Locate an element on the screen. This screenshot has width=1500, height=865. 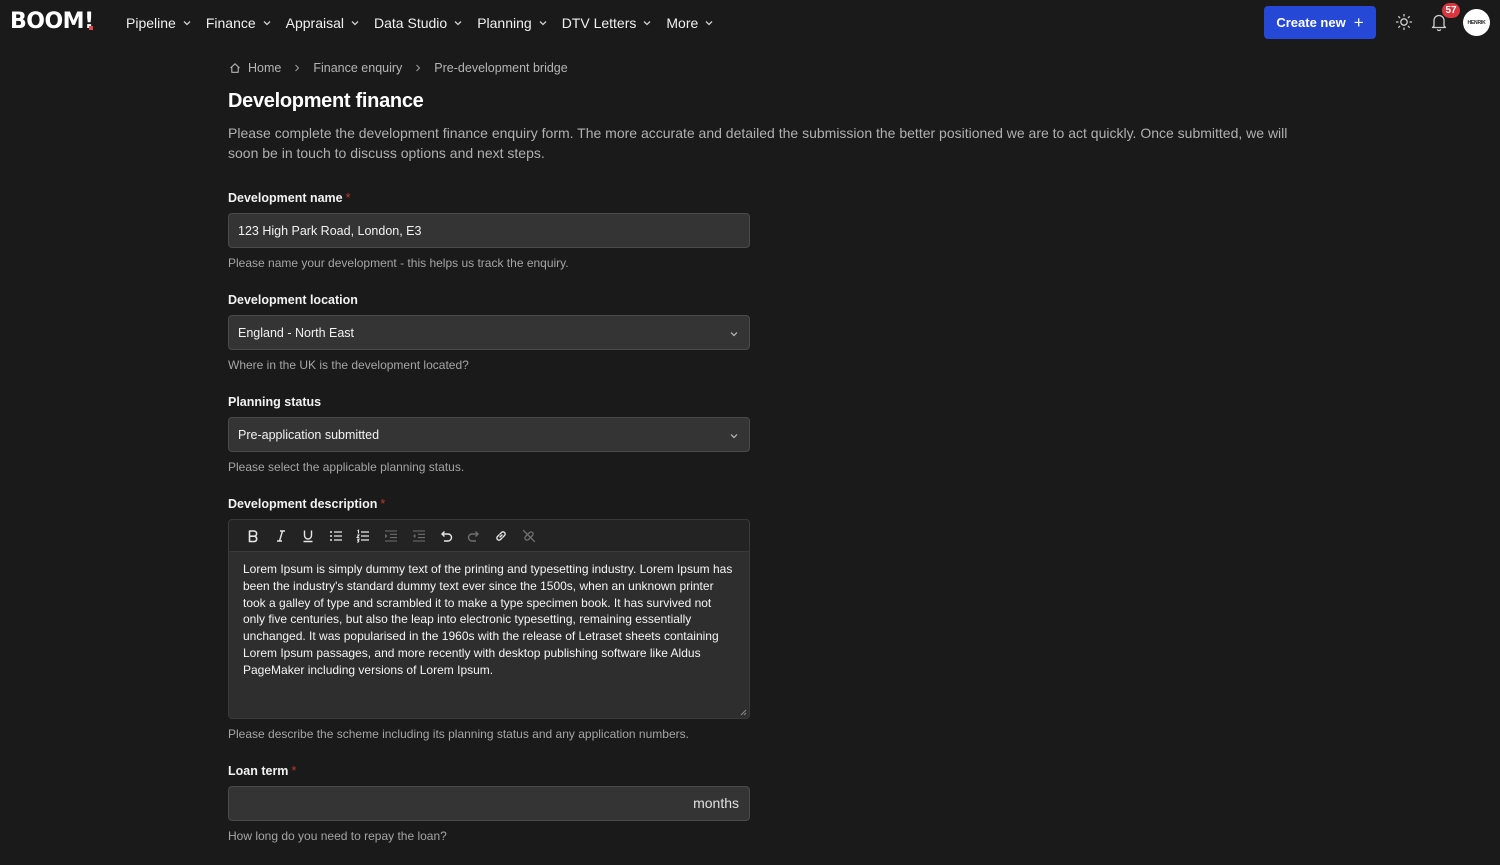
planning-status-label-text: Planning status is located at coordinates (275, 402).